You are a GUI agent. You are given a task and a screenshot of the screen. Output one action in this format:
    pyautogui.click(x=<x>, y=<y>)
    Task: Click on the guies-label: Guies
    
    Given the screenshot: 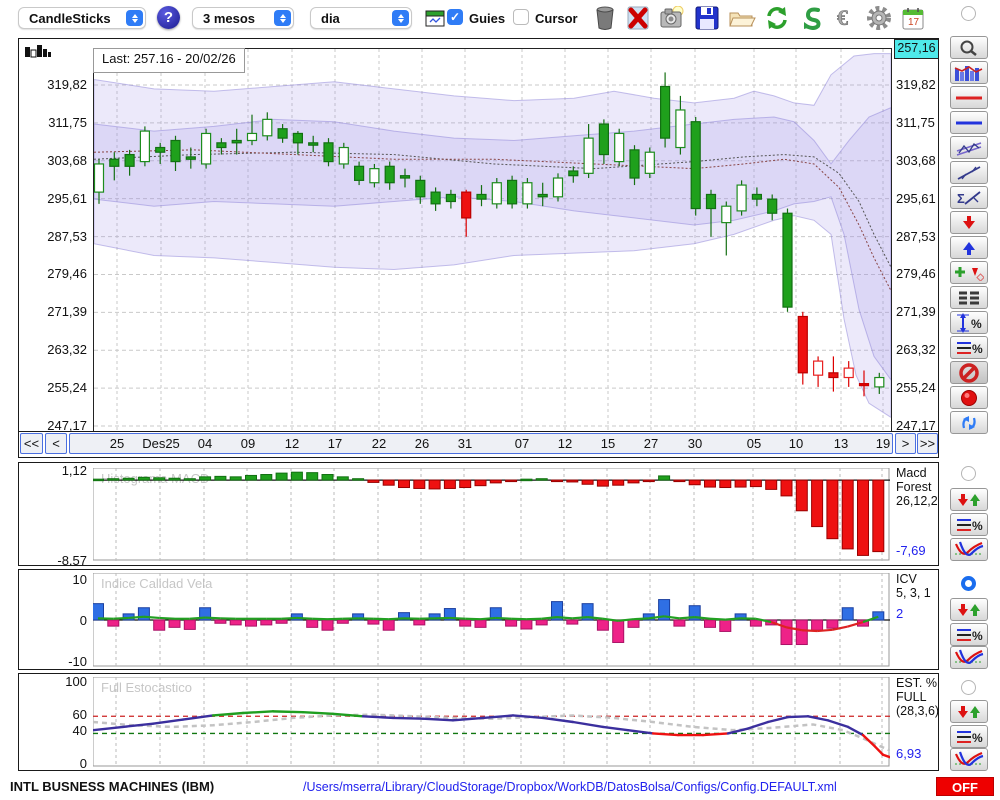 What is the action you would take?
    pyautogui.click(x=487, y=18)
    